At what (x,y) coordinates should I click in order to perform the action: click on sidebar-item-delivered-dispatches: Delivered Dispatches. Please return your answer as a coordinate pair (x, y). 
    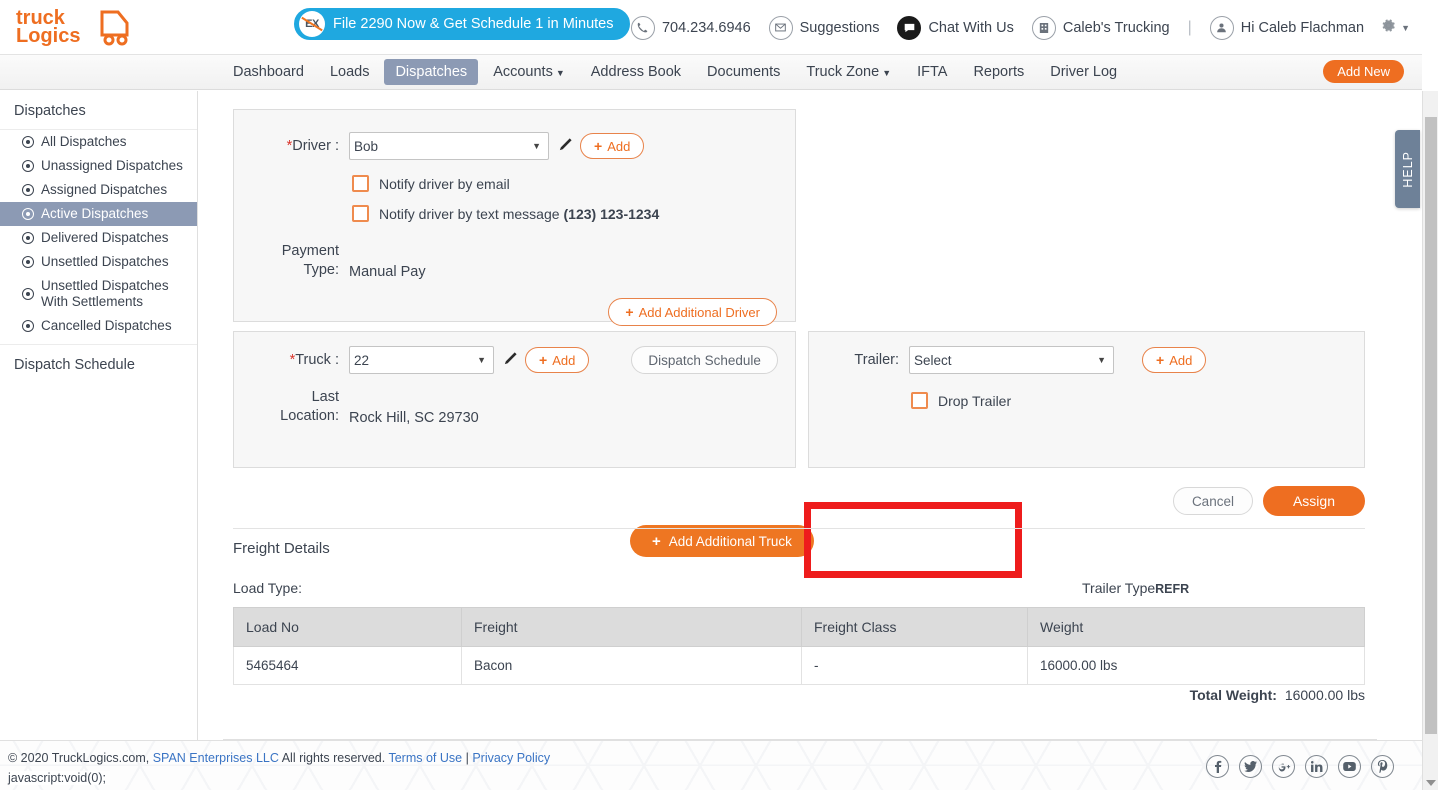
    Looking at the image, I should click on (98, 238).